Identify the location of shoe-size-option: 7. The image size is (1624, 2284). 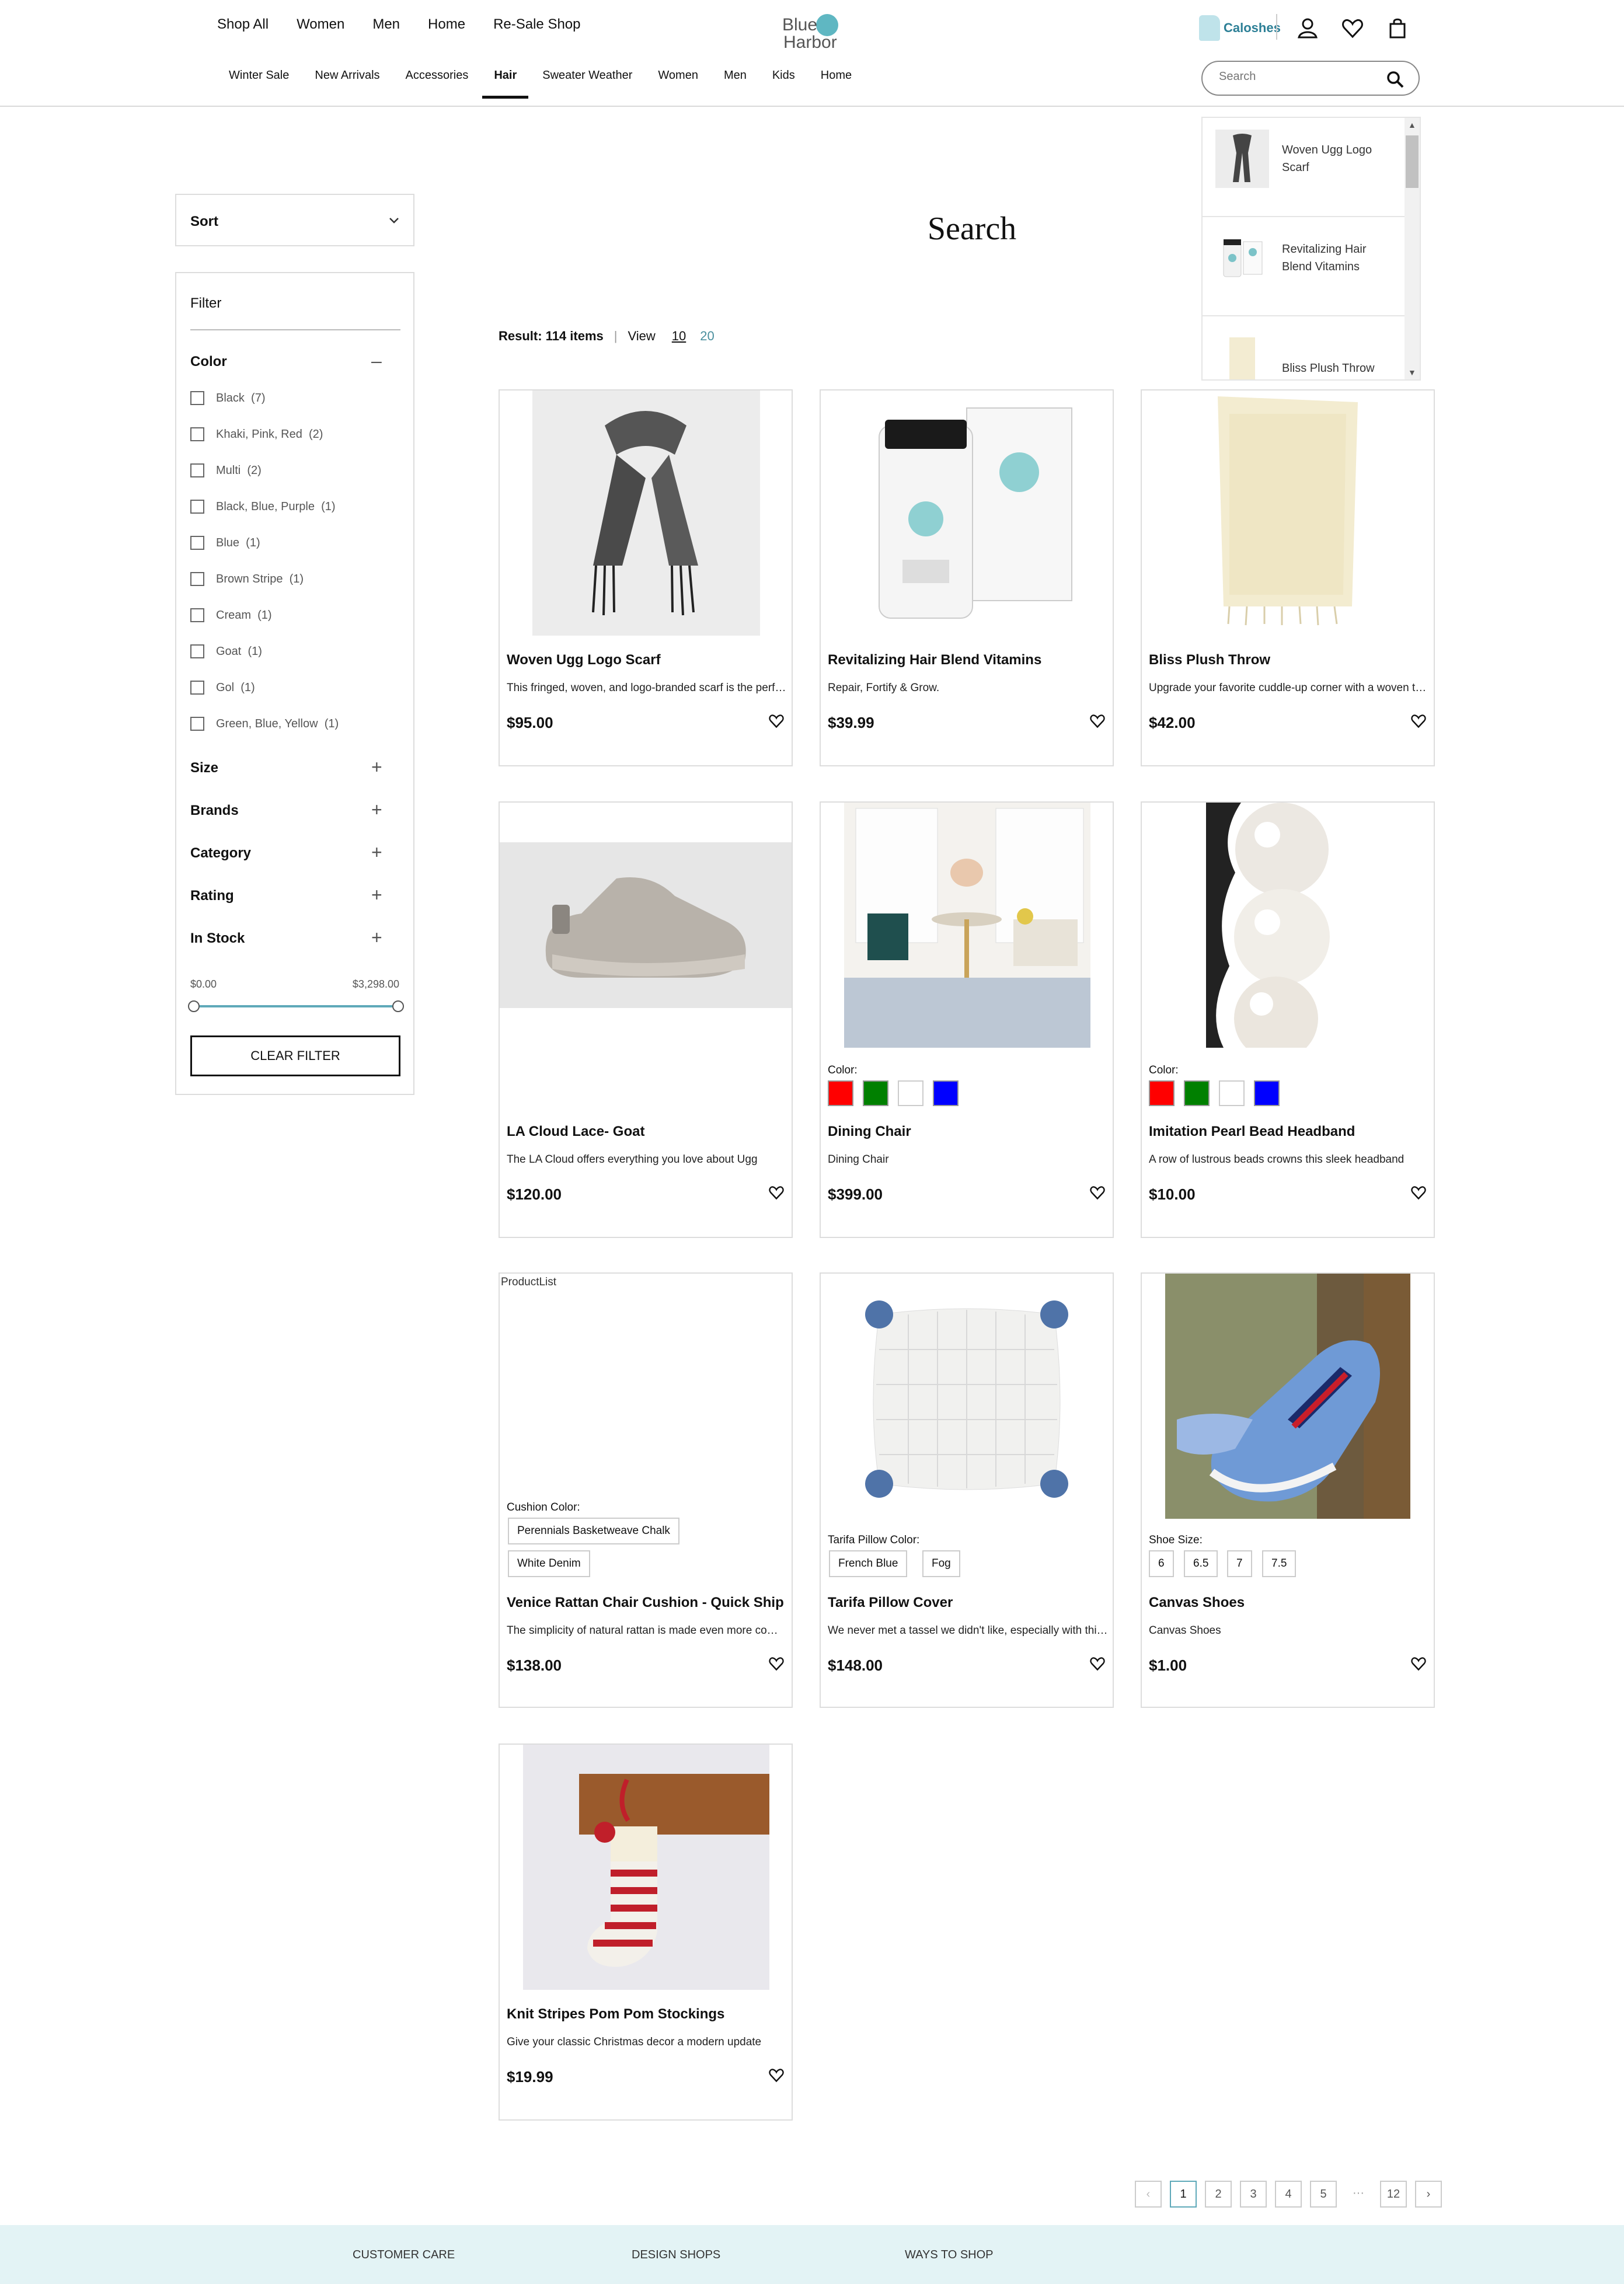
(1239, 1564).